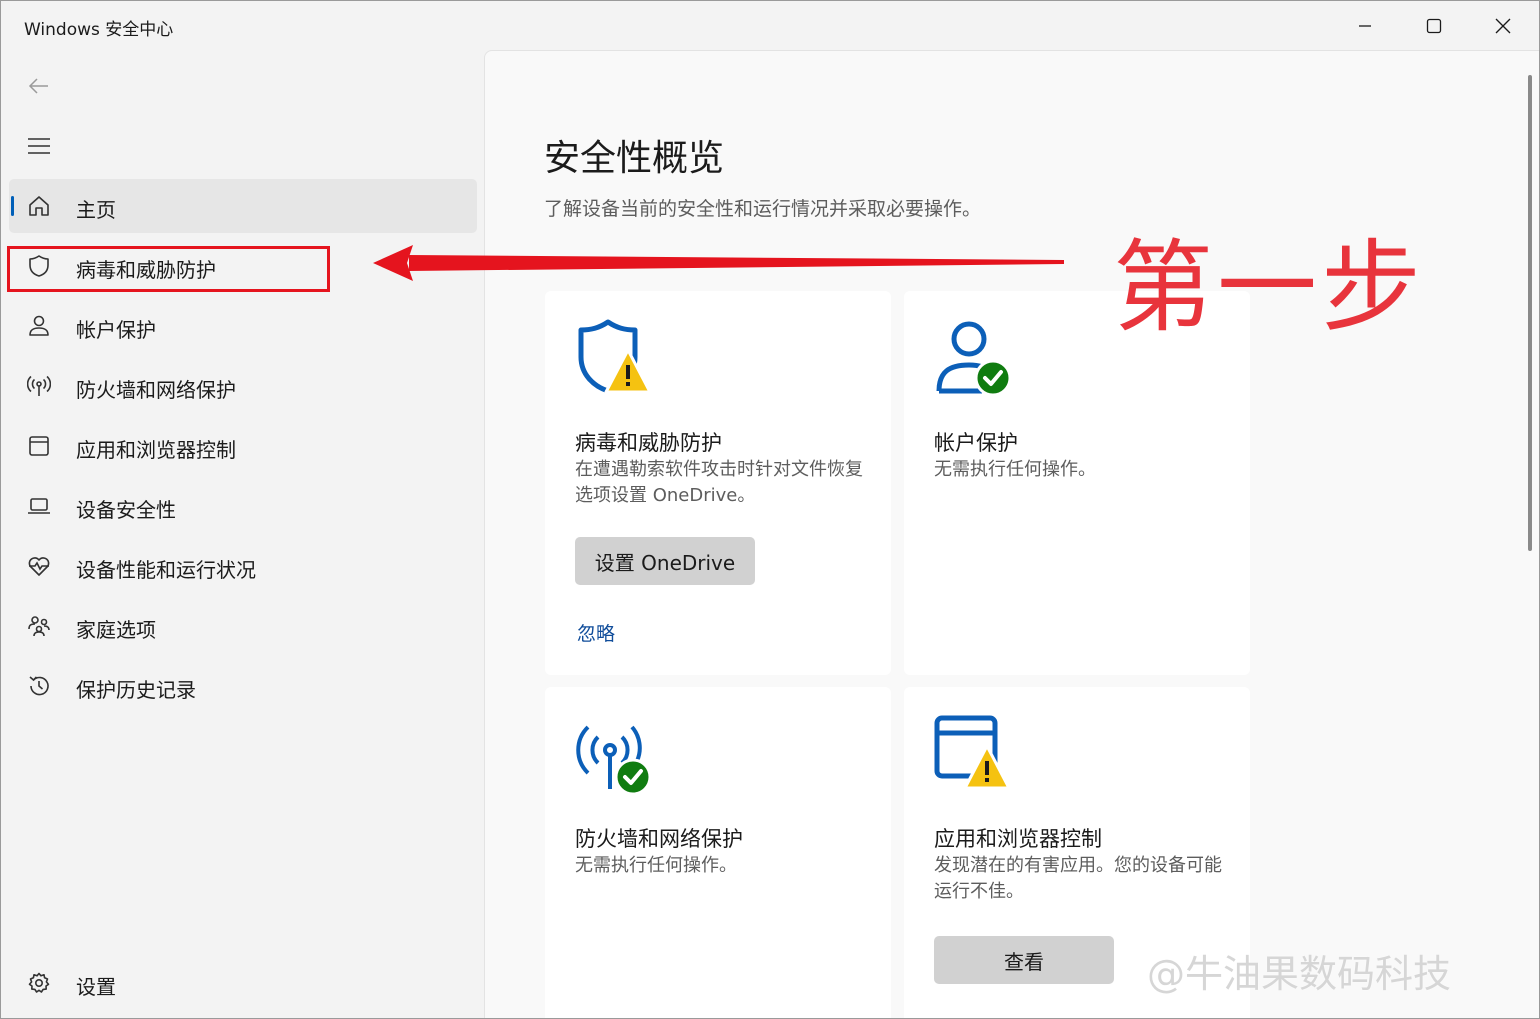  I want to click on gear-icon, so click(39, 983).